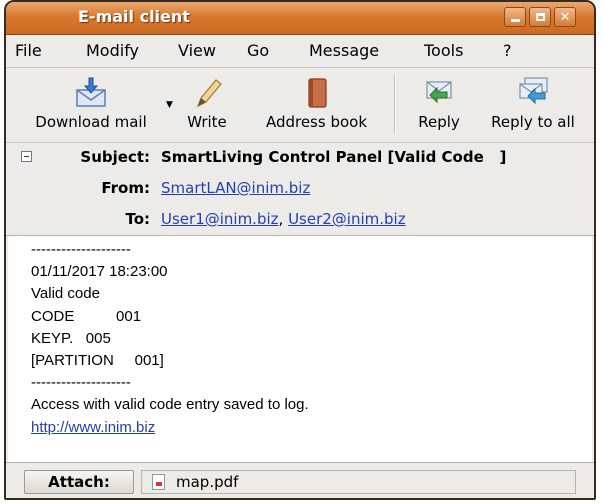 This screenshot has width=602, height=504. What do you see at coordinates (134, 16) in the screenshot?
I see `window-title: E-mail client` at bounding box center [134, 16].